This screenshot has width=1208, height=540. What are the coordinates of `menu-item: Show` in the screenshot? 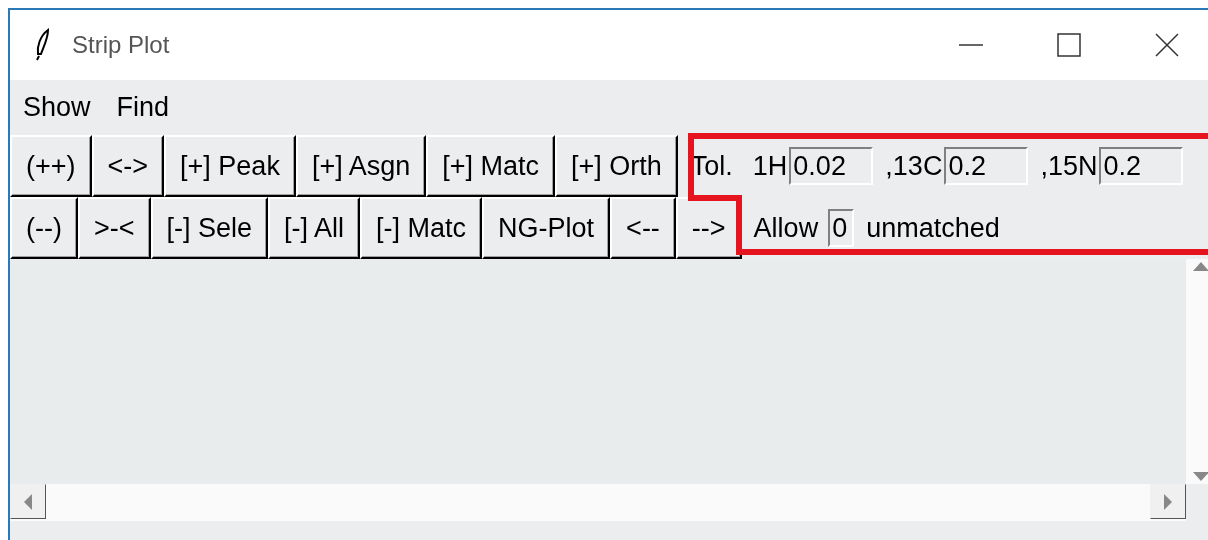 It's located at (57, 107).